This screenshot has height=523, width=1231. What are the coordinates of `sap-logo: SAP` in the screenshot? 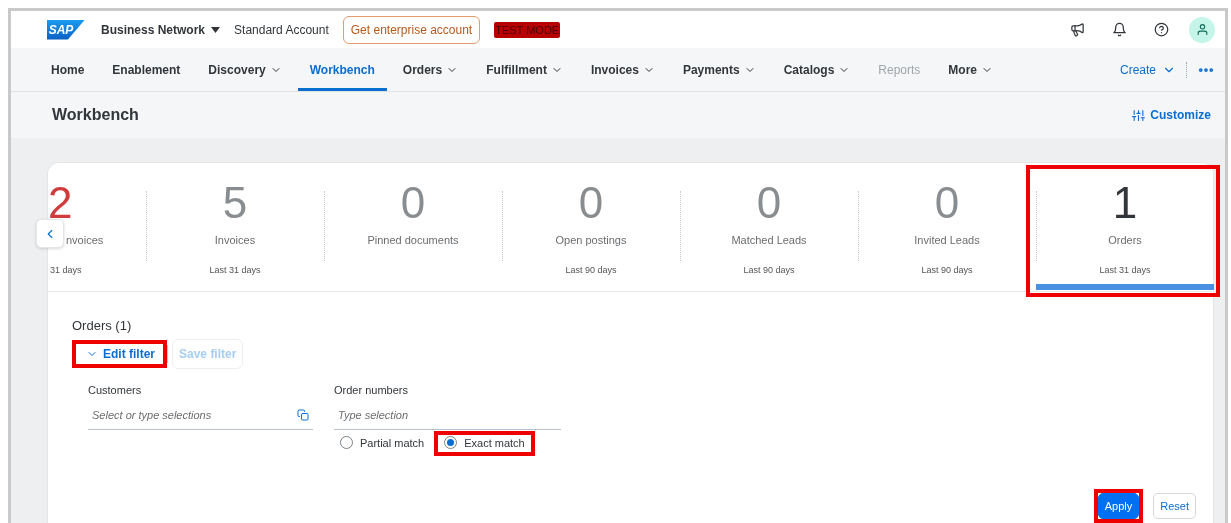 It's located at (66, 29).